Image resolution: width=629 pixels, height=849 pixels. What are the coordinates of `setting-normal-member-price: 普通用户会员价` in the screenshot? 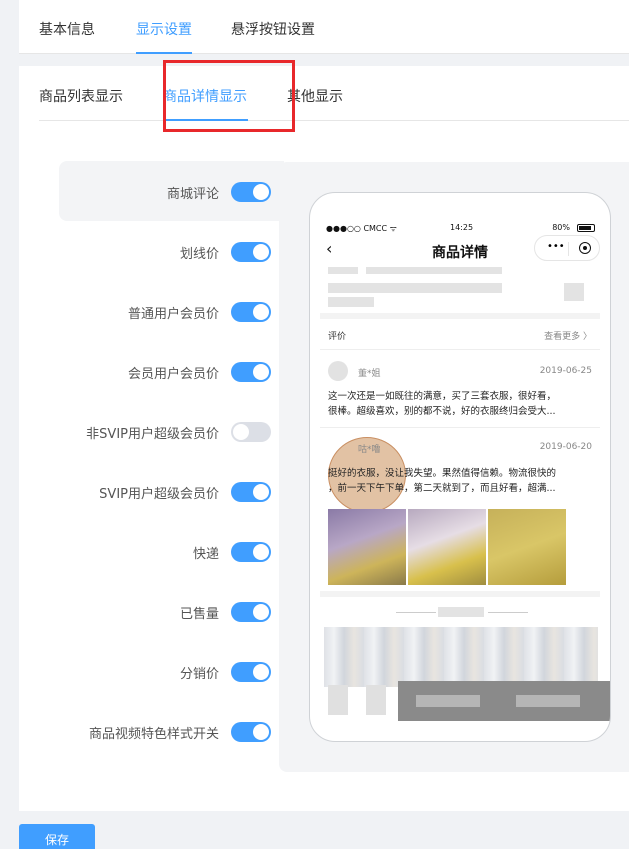 It's located at (165, 312).